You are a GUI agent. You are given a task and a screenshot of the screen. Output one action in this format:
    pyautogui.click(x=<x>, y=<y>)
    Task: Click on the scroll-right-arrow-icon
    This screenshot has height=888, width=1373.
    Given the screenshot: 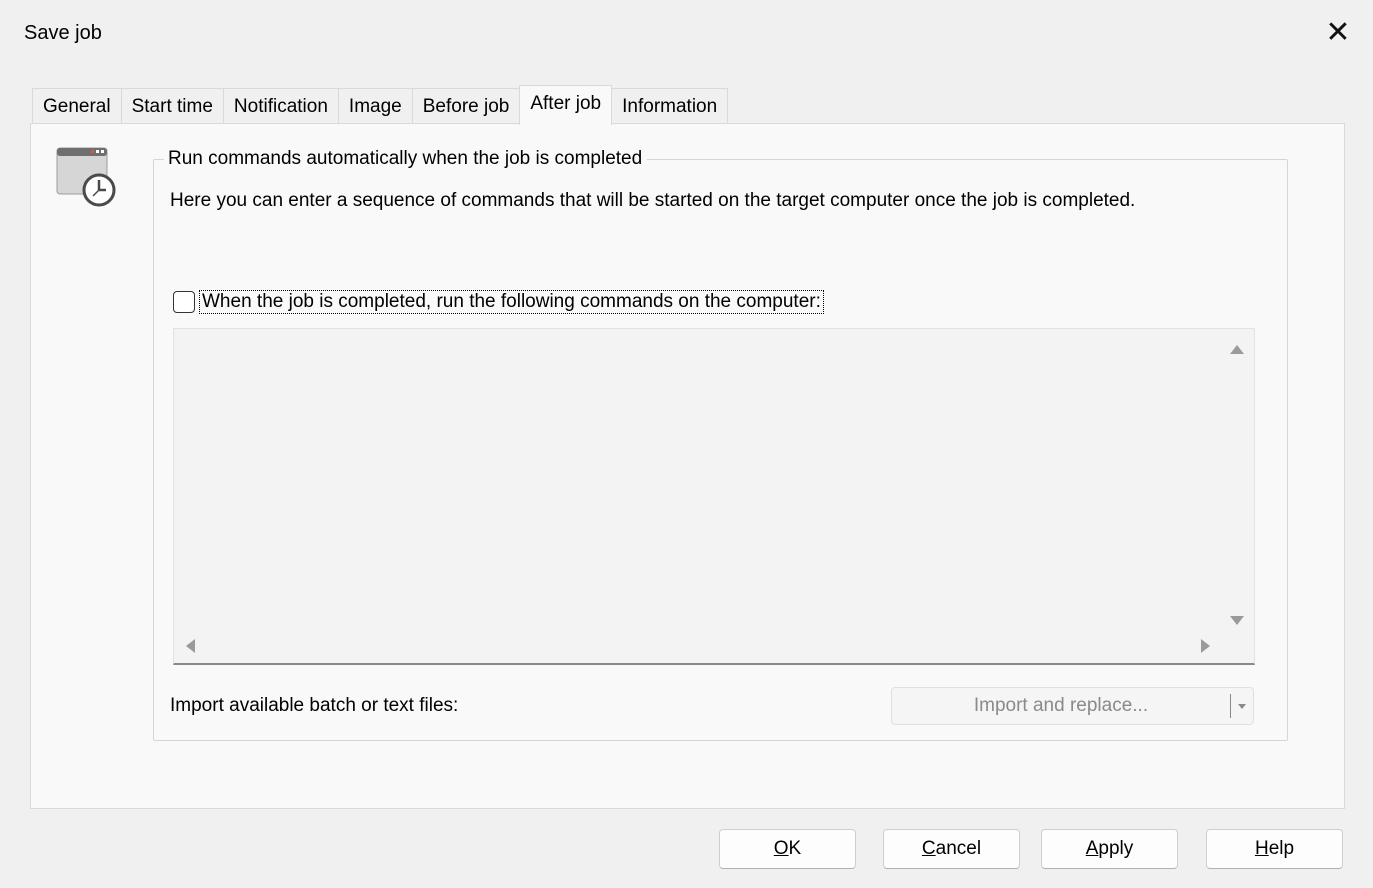 What is the action you would take?
    pyautogui.click(x=1205, y=646)
    